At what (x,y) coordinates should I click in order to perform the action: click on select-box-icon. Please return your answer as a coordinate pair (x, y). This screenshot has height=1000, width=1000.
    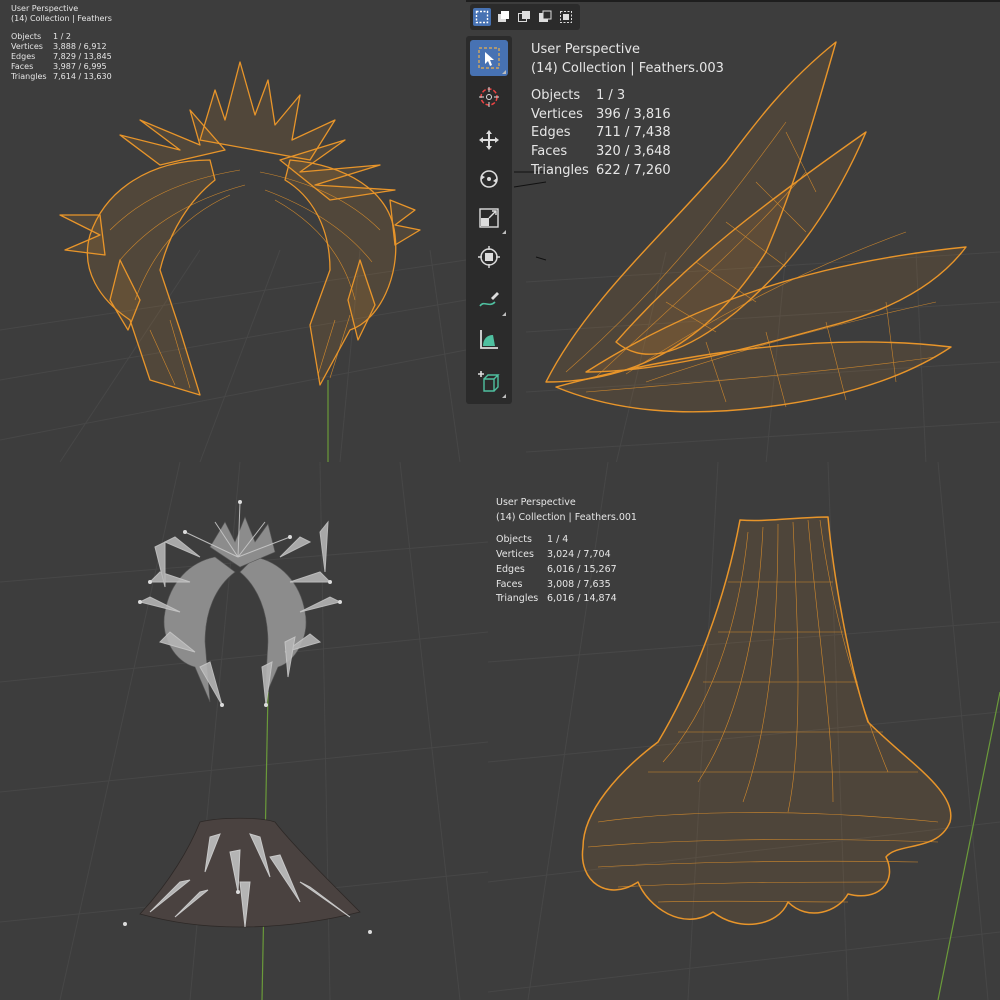
    Looking at the image, I should click on (482, 17).